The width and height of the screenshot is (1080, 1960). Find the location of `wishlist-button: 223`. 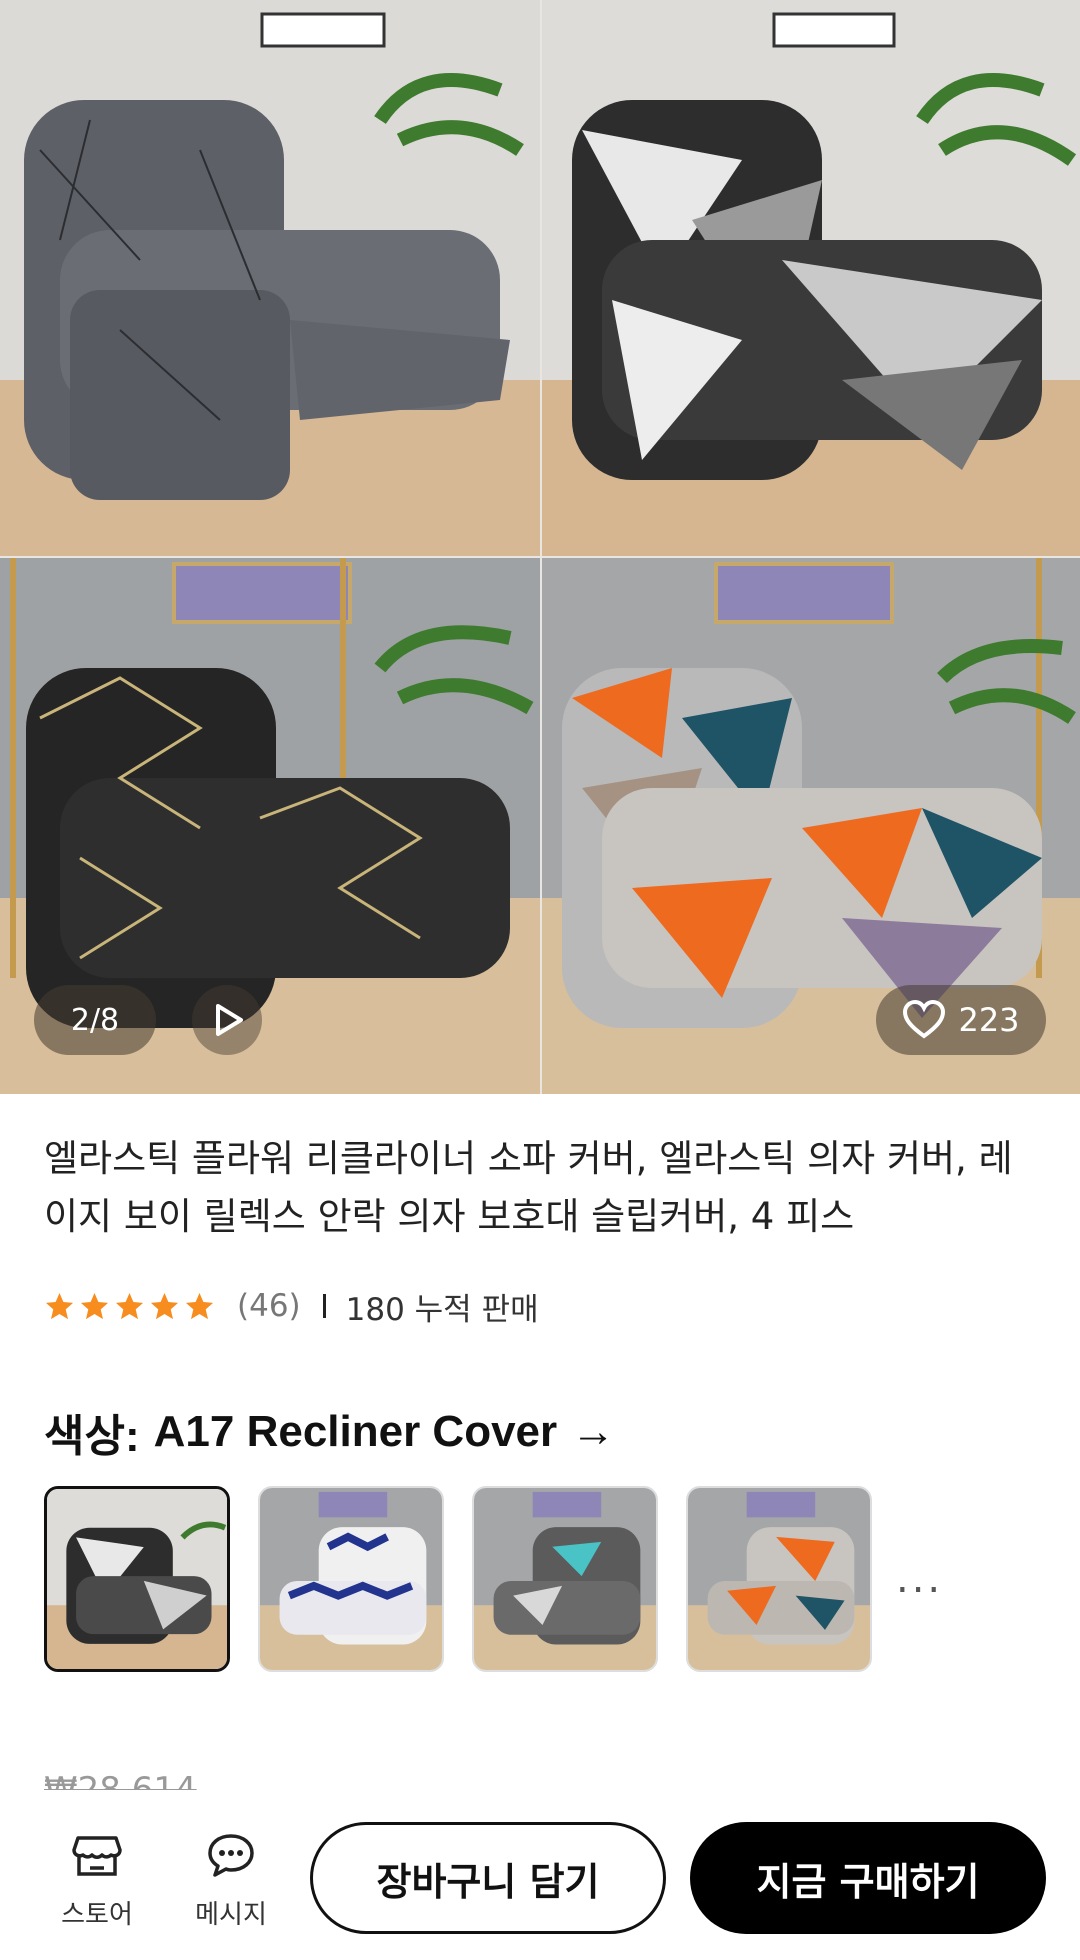

wishlist-button: 223 is located at coordinates (961, 1020).